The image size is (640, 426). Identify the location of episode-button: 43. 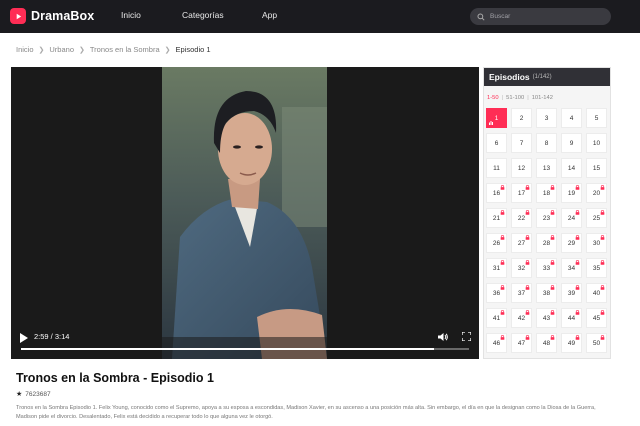
(546, 318).